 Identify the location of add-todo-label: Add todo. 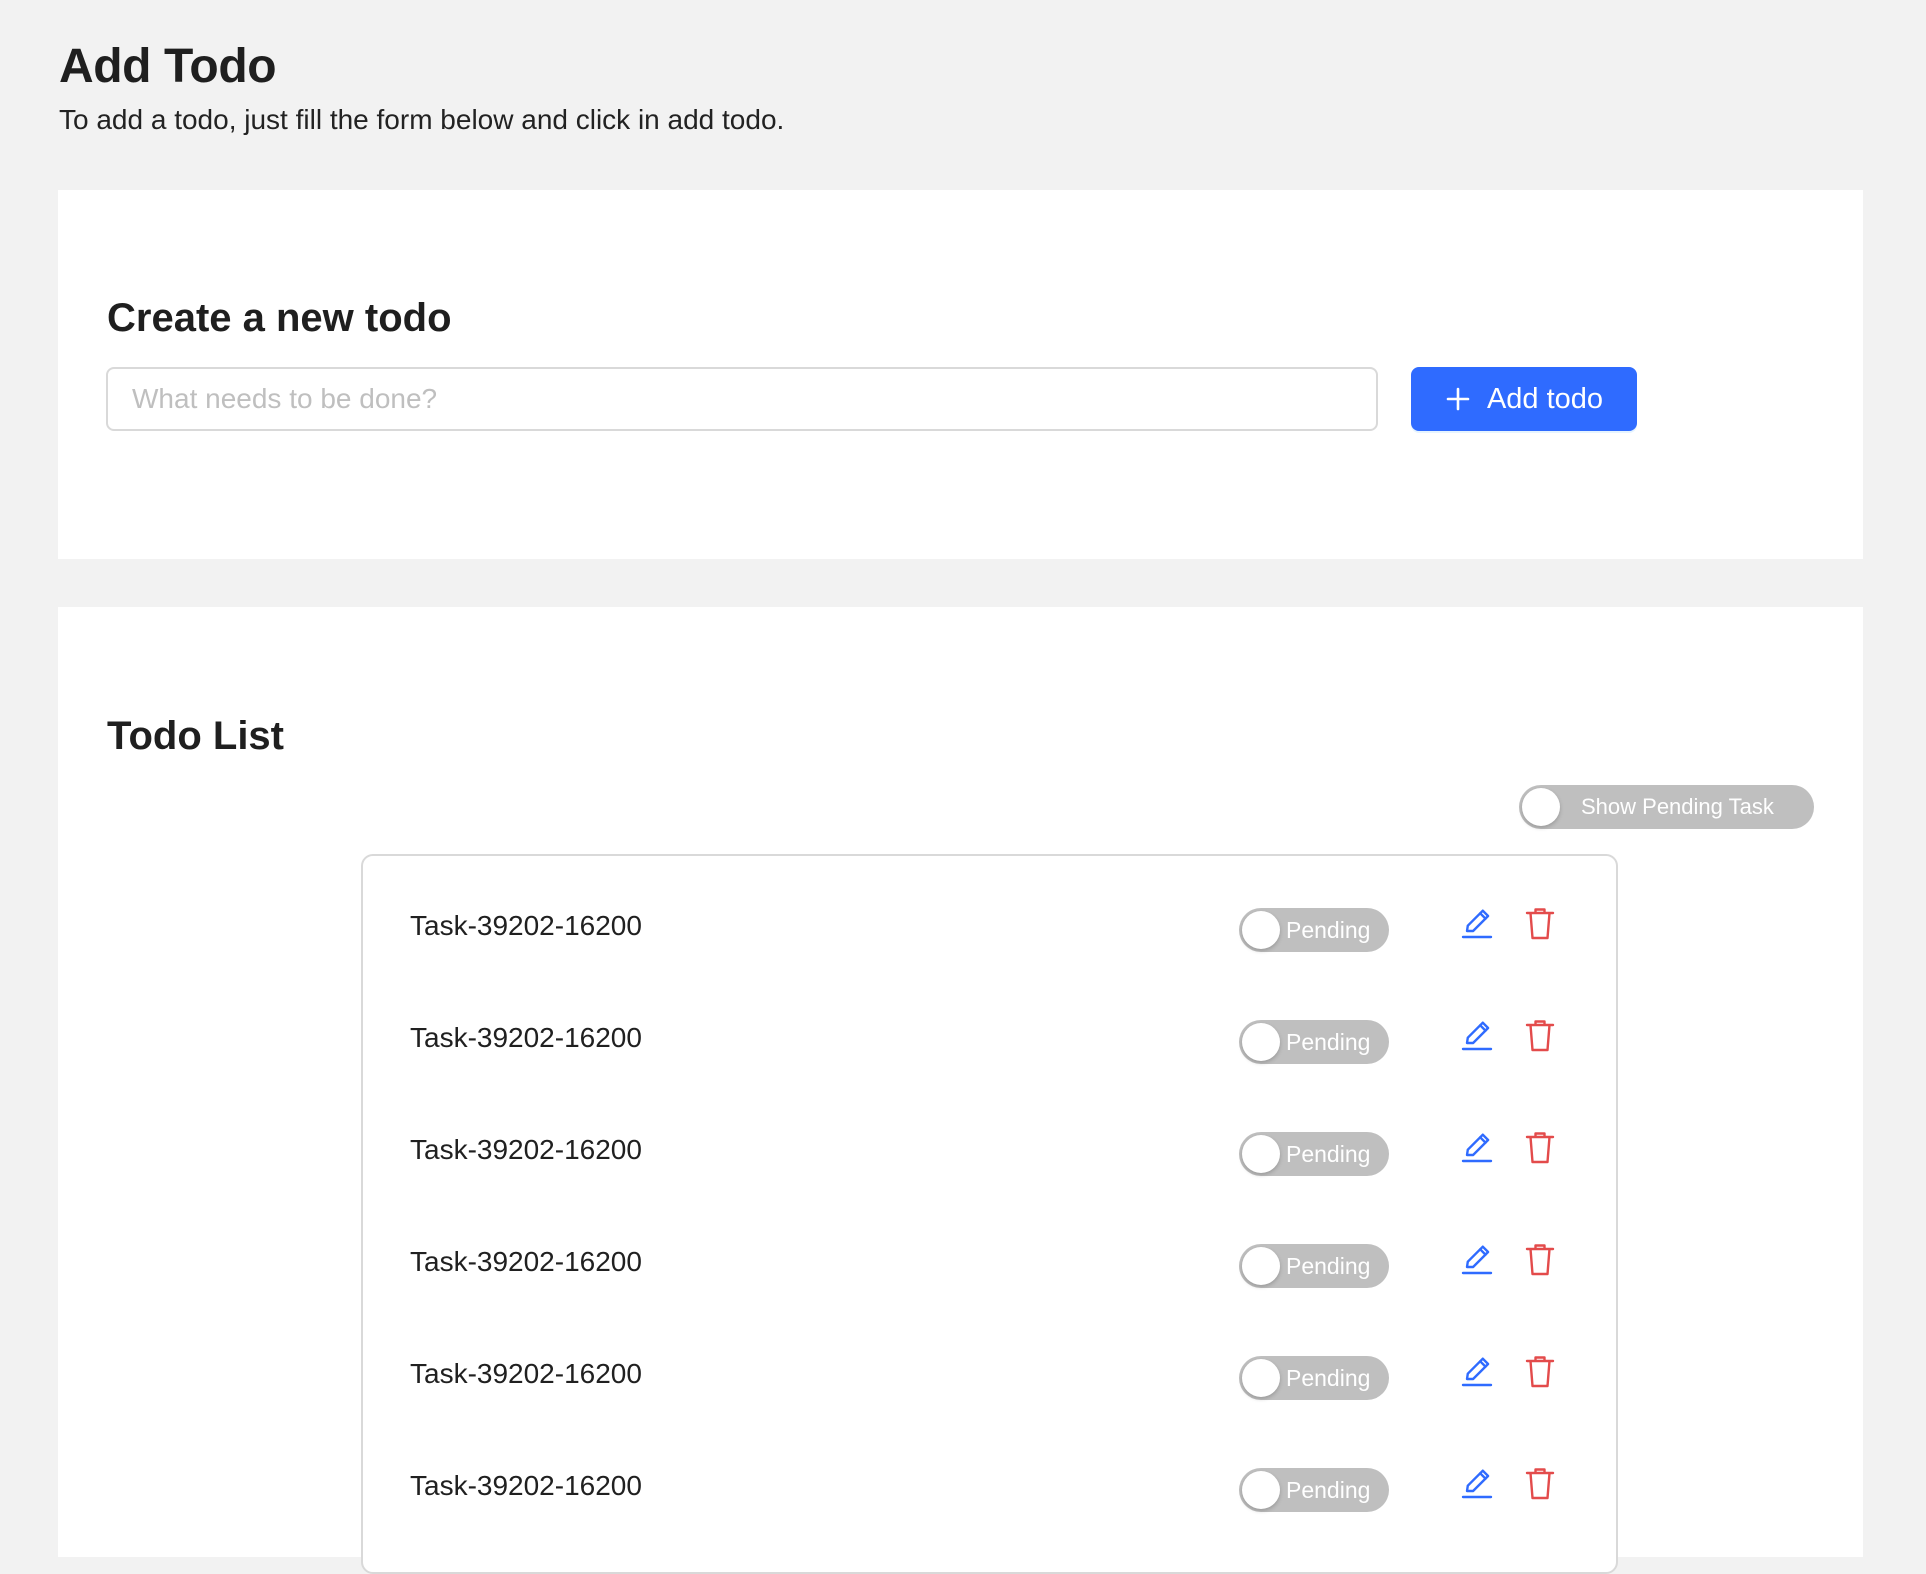
(1545, 398).